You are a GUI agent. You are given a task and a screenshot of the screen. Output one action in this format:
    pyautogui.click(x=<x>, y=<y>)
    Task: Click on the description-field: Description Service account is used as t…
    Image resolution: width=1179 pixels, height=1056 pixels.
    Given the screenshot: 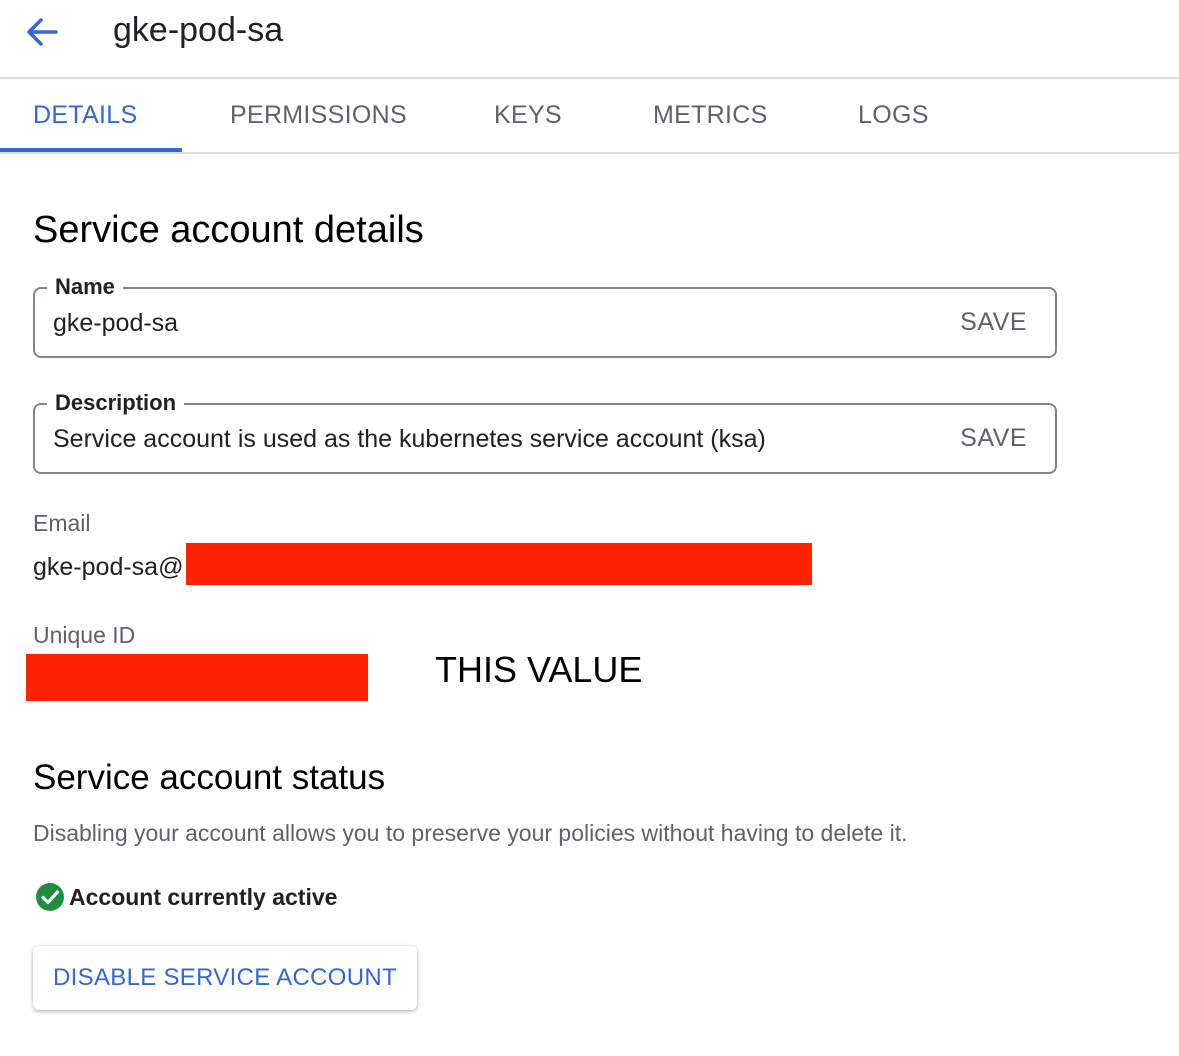 What is the action you would take?
    pyautogui.click(x=545, y=431)
    